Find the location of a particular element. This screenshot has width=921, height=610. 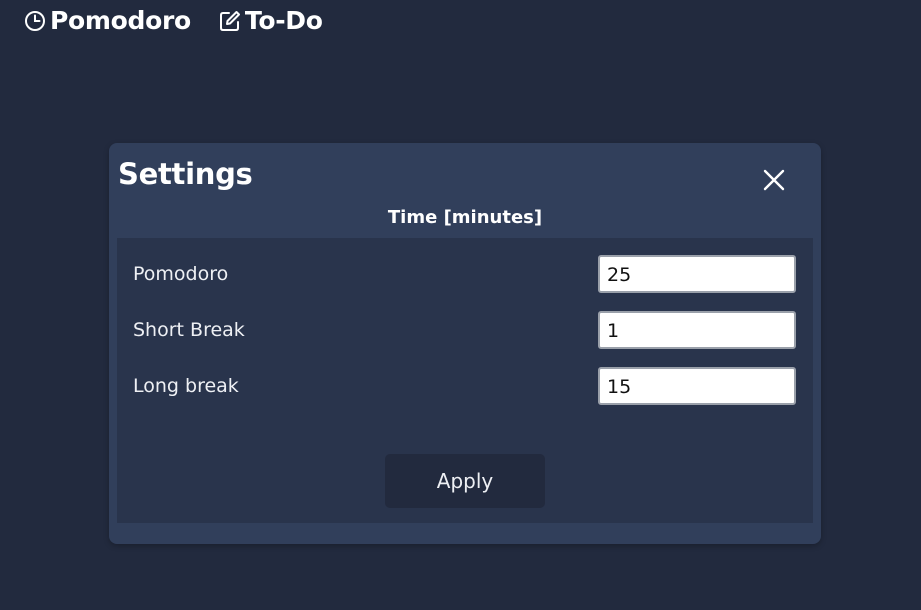

close-button is located at coordinates (774, 182).